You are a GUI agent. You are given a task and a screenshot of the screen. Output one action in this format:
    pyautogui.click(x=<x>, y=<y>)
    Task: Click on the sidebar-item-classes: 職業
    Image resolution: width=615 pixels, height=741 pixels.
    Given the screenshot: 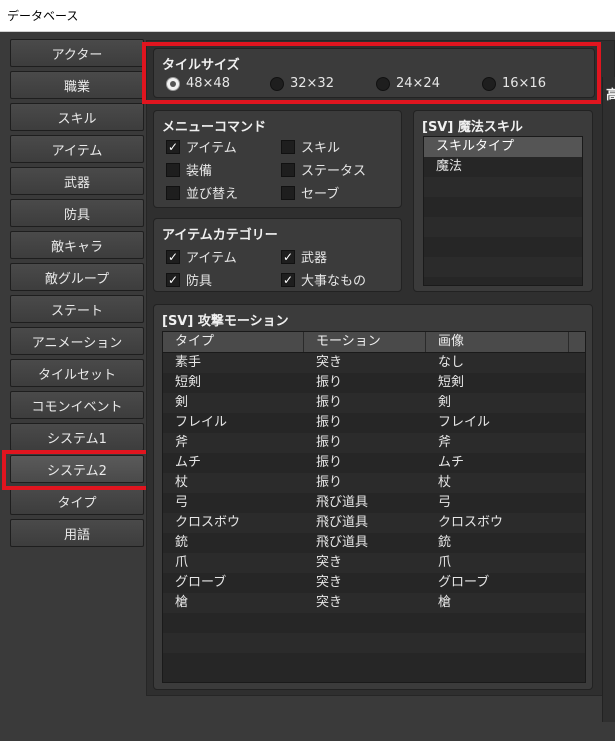 What is the action you would take?
    pyautogui.click(x=77, y=85)
    